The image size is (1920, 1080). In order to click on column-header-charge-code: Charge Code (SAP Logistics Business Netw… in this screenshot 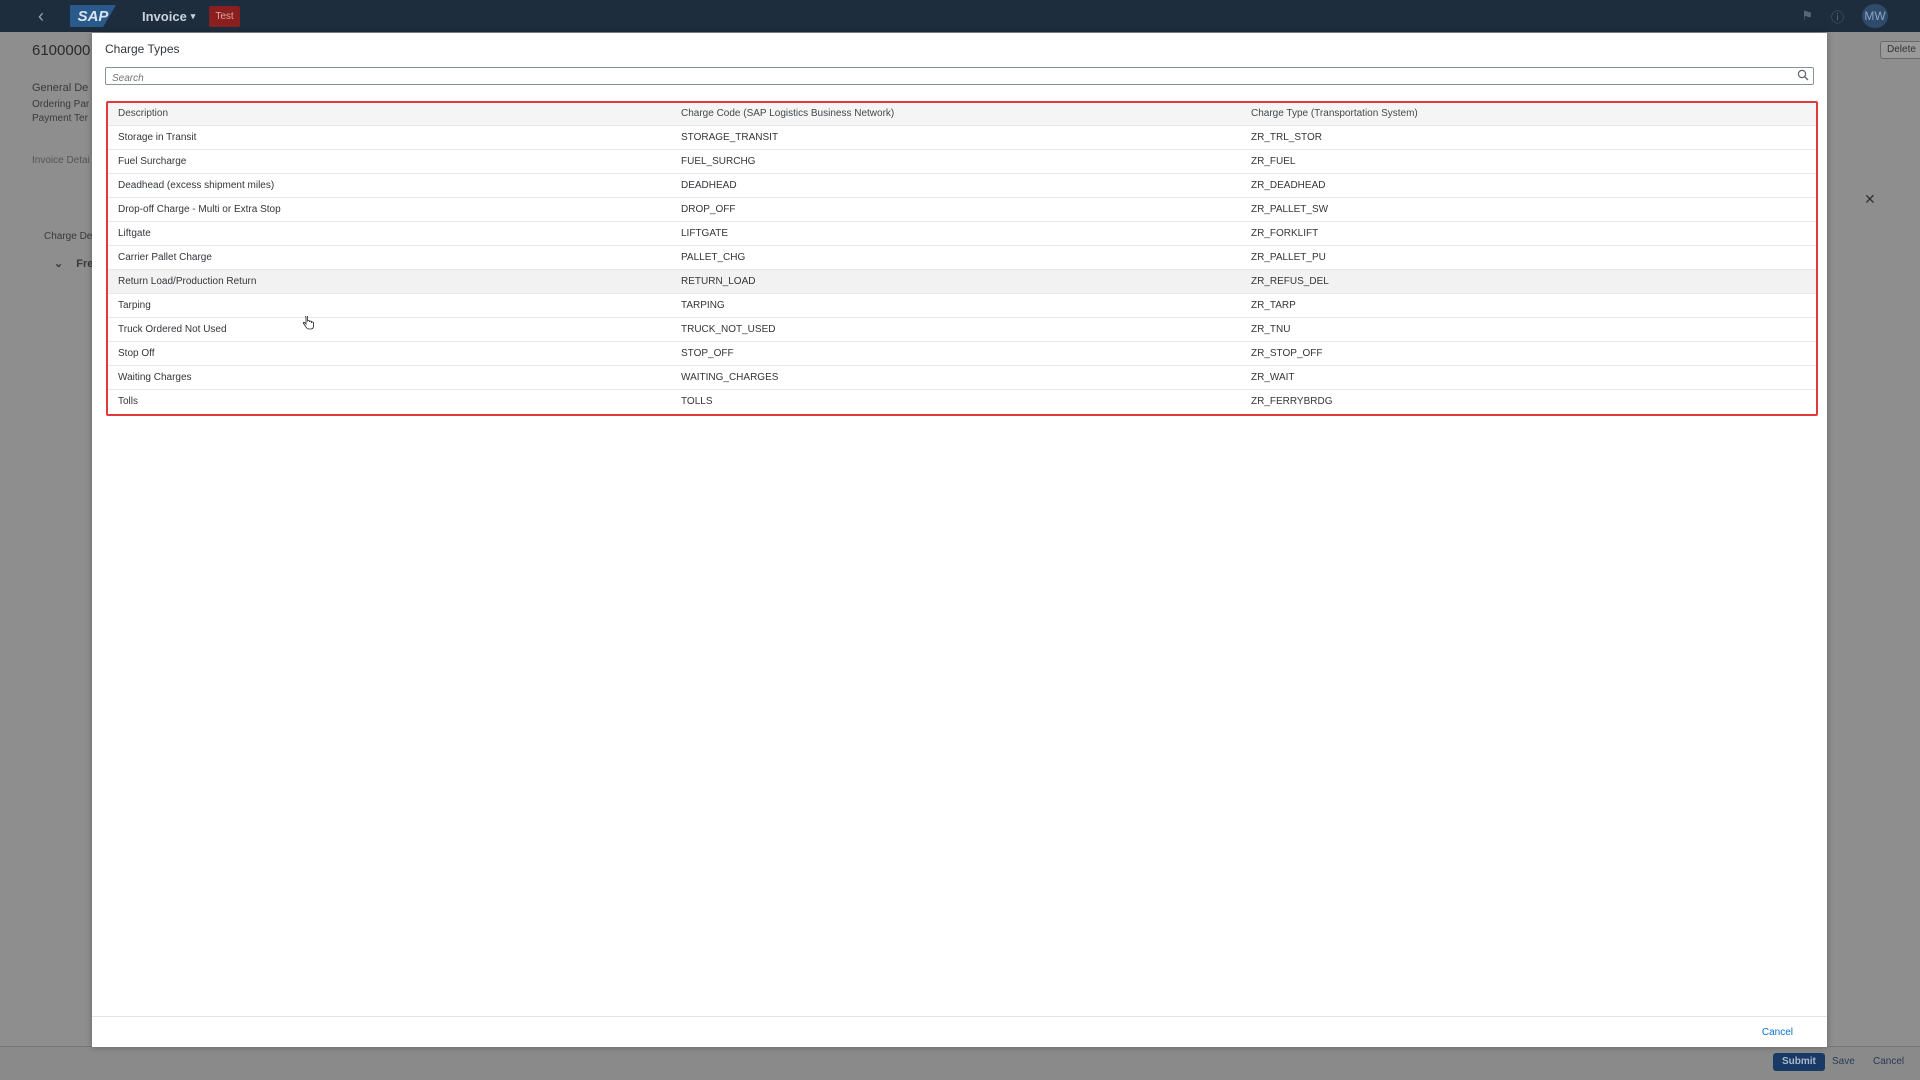, I will do `click(956, 114)`.